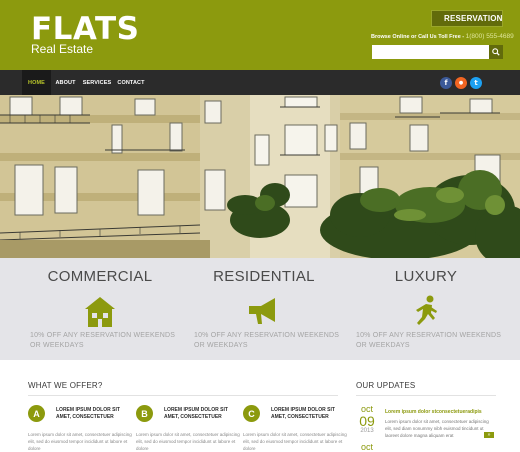 This screenshot has width=520, height=452. I want to click on phone-number: 1(800) 555-4689, so click(490, 36).